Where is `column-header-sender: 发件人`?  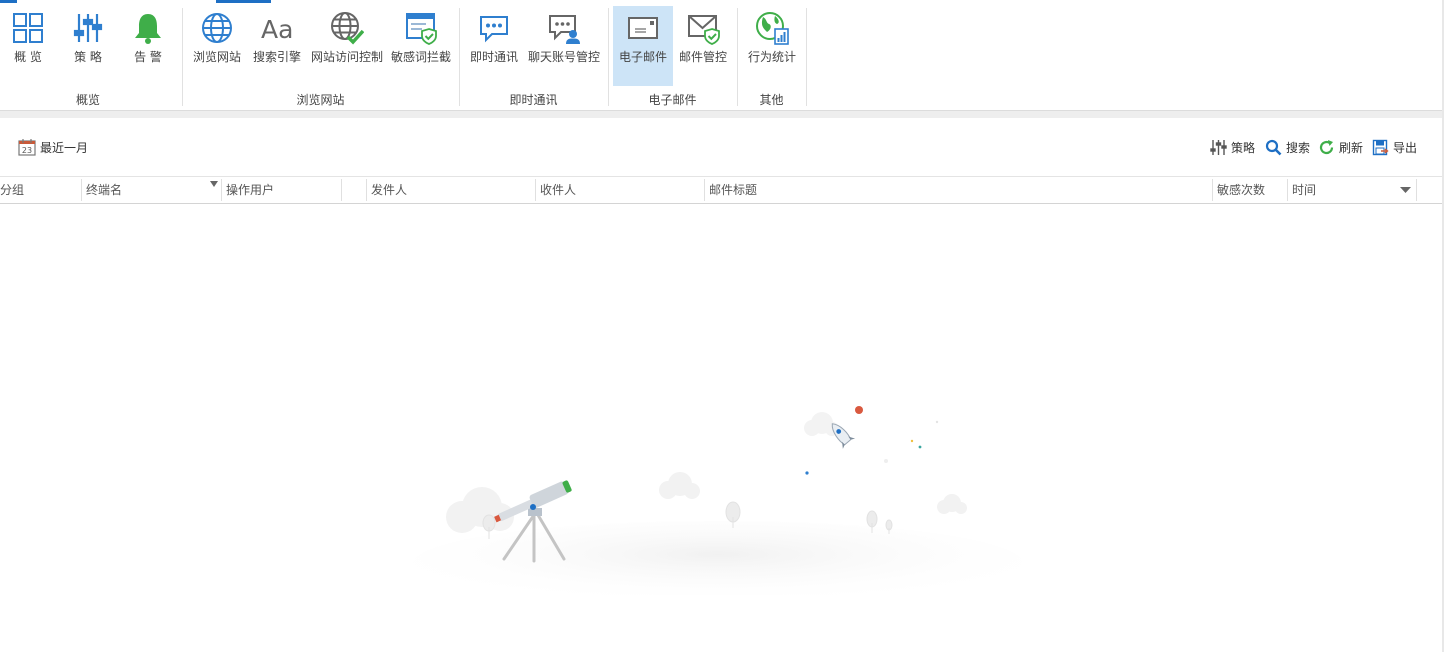
column-header-sender: 发件人 is located at coordinates (451, 190).